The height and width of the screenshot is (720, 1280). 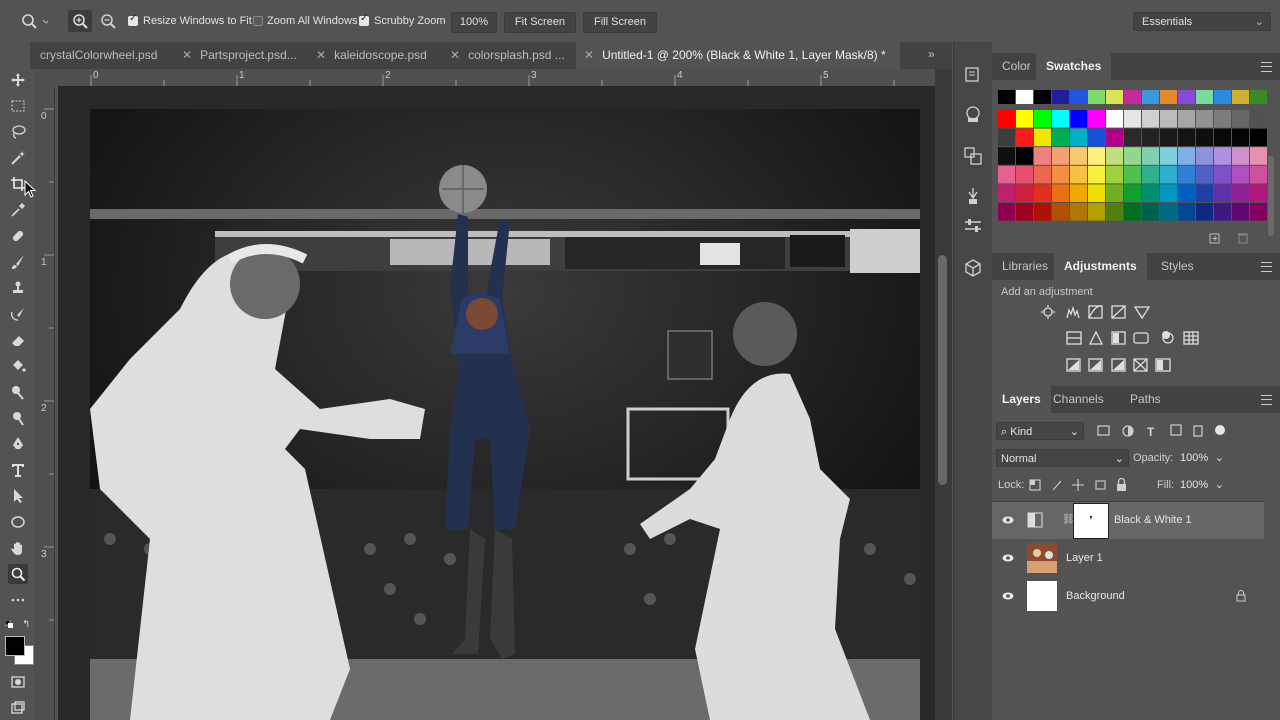 I want to click on pixel-filter-icon, so click(x=1103, y=430).